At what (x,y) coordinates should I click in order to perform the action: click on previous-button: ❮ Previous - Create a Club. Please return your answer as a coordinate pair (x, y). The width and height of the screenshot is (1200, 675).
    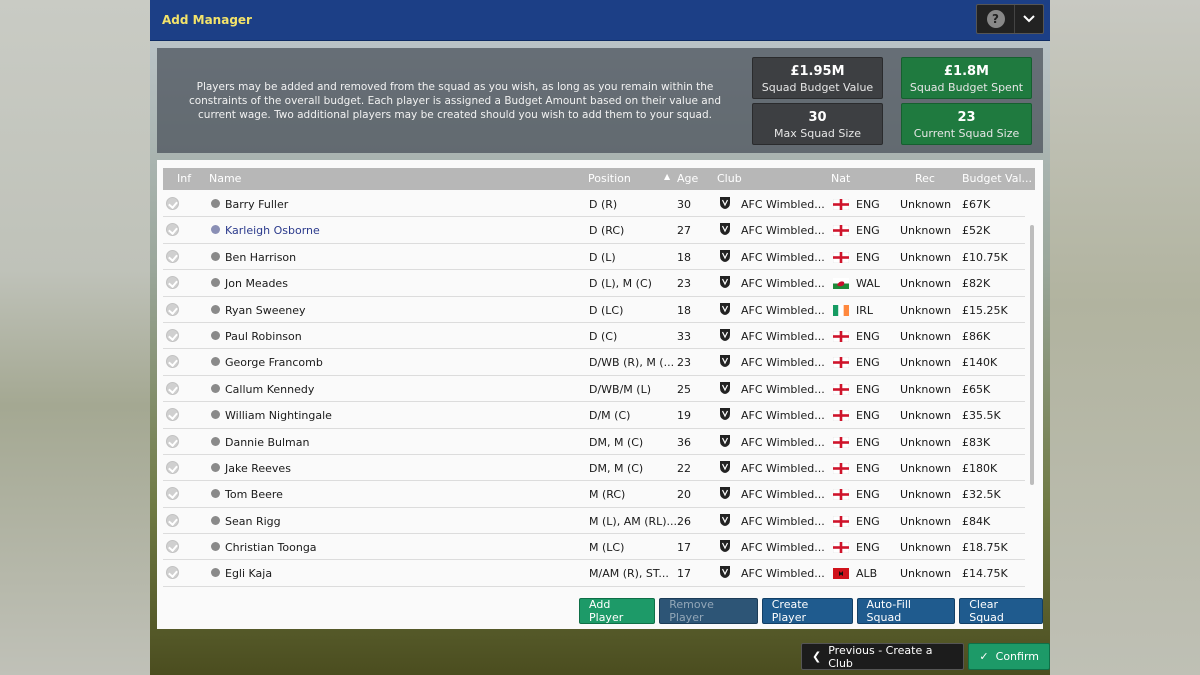
    Looking at the image, I should click on (883, 656).